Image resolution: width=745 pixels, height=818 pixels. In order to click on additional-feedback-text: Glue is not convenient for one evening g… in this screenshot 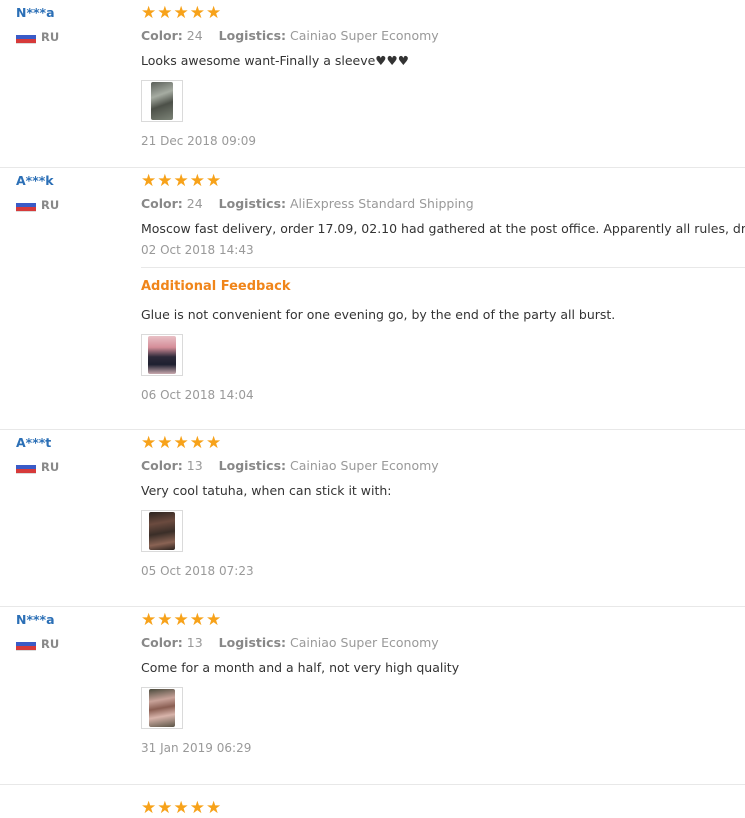, I will do `click(378, 314)`.